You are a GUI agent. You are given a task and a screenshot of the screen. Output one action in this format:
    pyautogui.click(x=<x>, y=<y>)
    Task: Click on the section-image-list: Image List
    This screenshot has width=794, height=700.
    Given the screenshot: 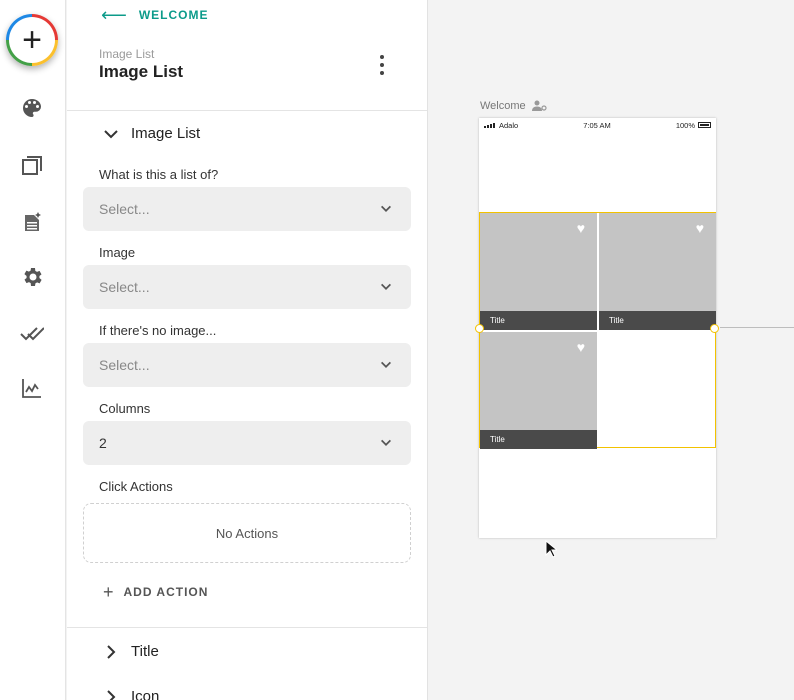 What is the action you would take?
    pyautogui.click(x=151, y=133)
    